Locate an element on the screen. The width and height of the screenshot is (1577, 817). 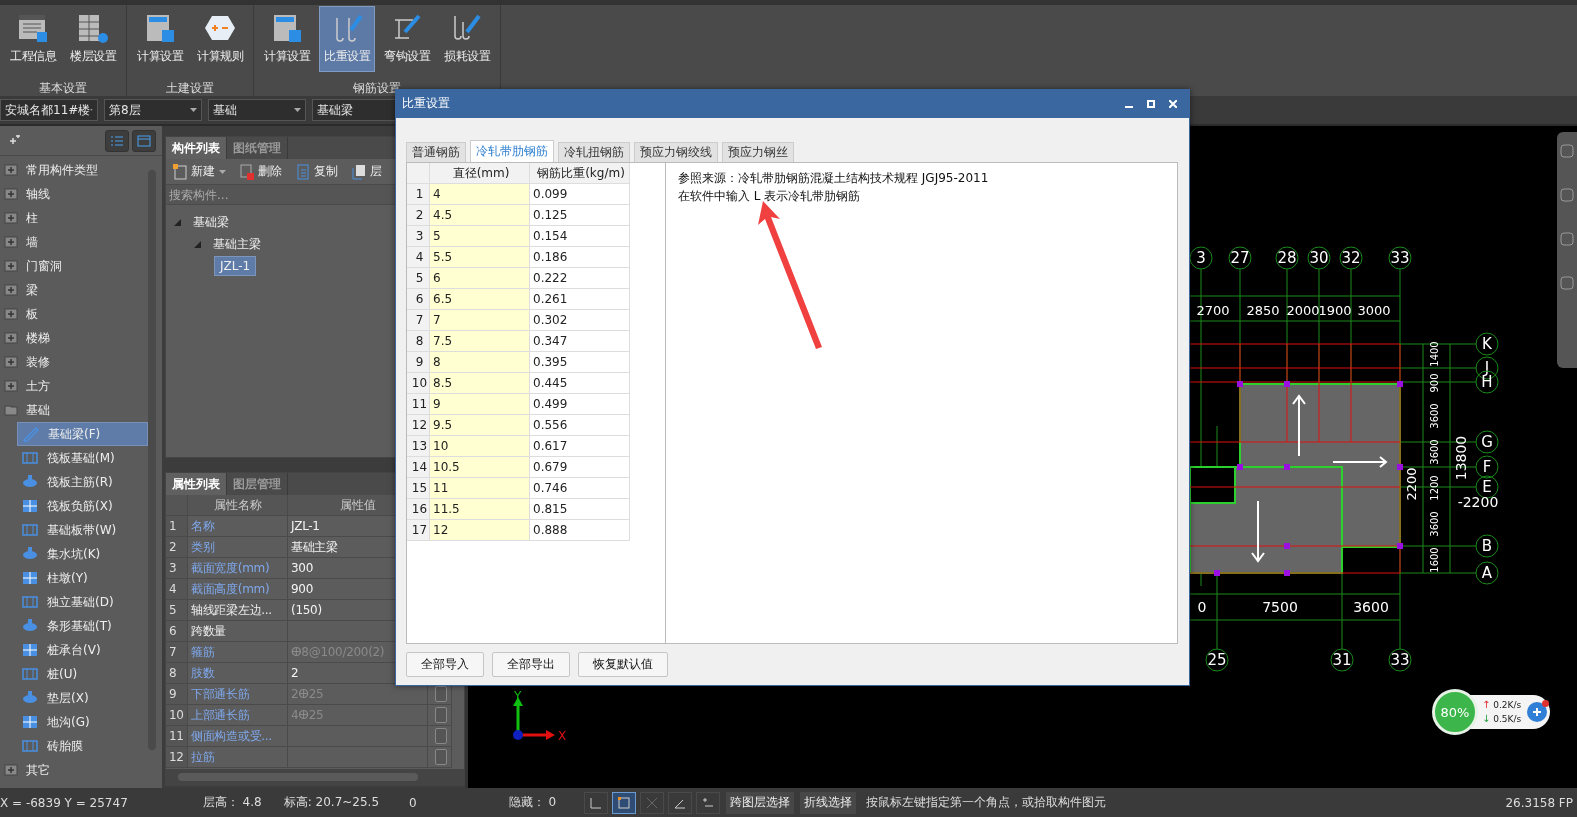
table-cell: 0.261 is located at coordinates (580, 300).